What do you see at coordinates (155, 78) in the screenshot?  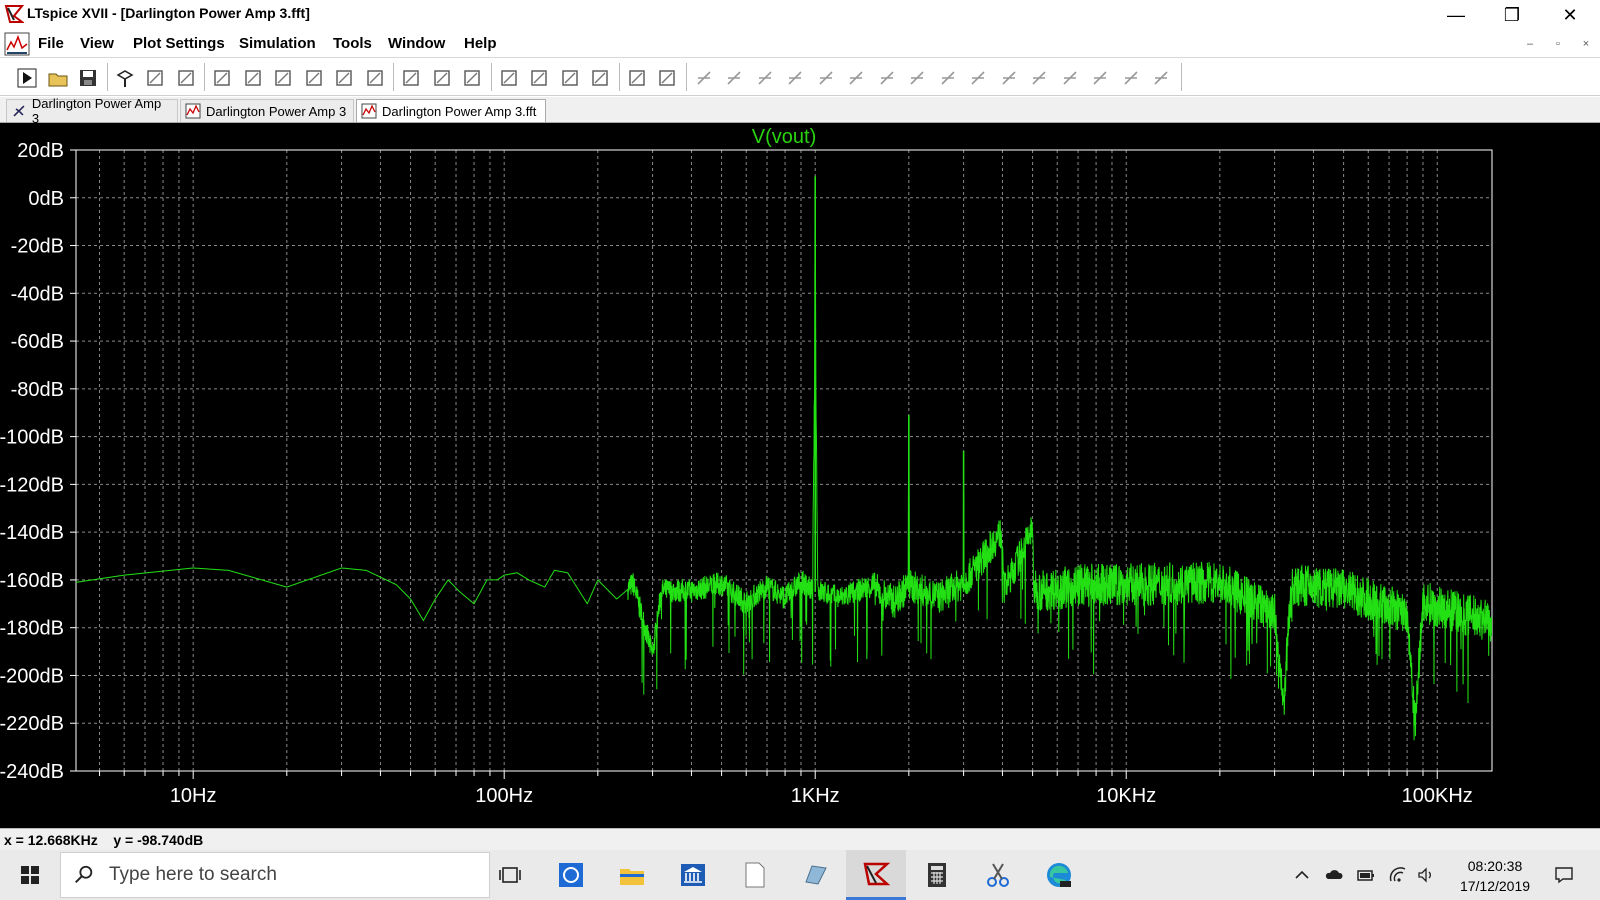 I see `halt-button` at bounding box center [155, 78].